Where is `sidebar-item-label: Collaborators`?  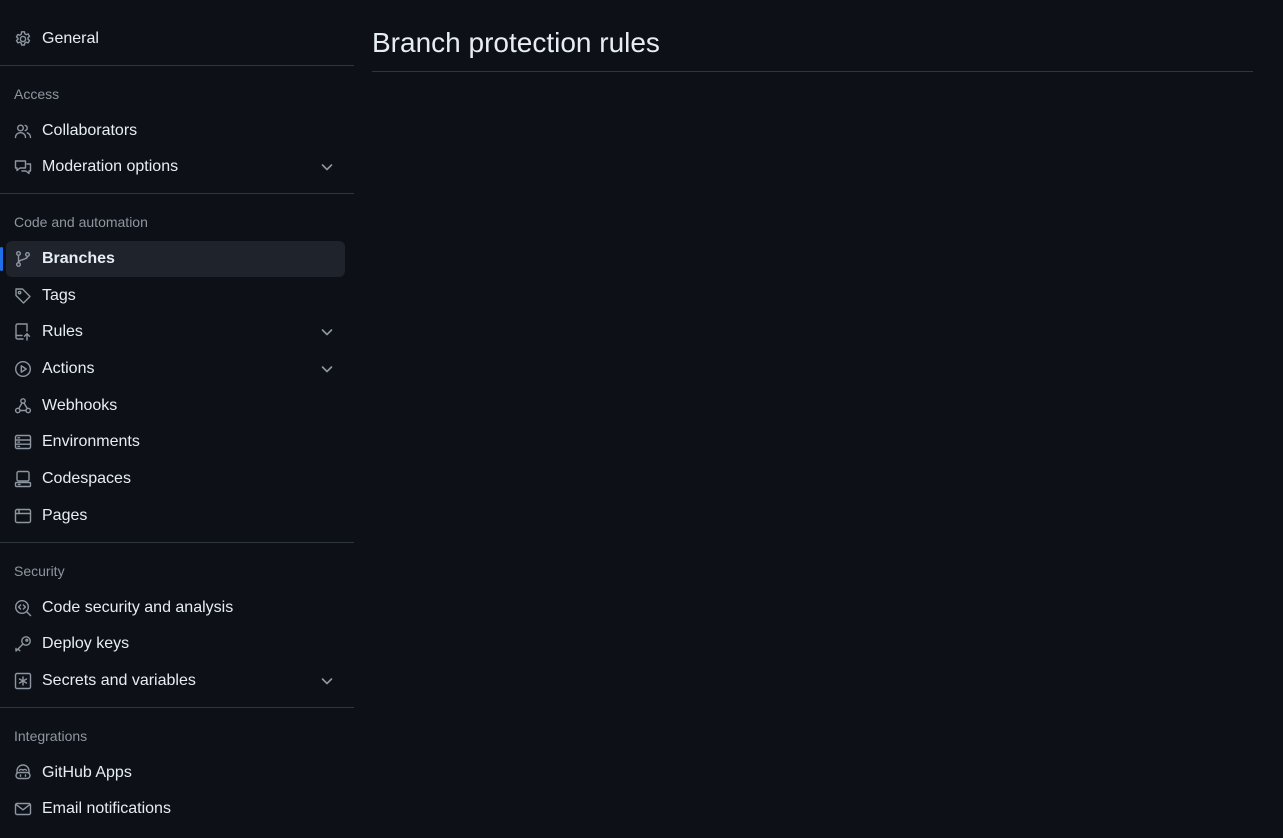 sidebar-item-label: Collaborators is located at coordinates (90, 130).